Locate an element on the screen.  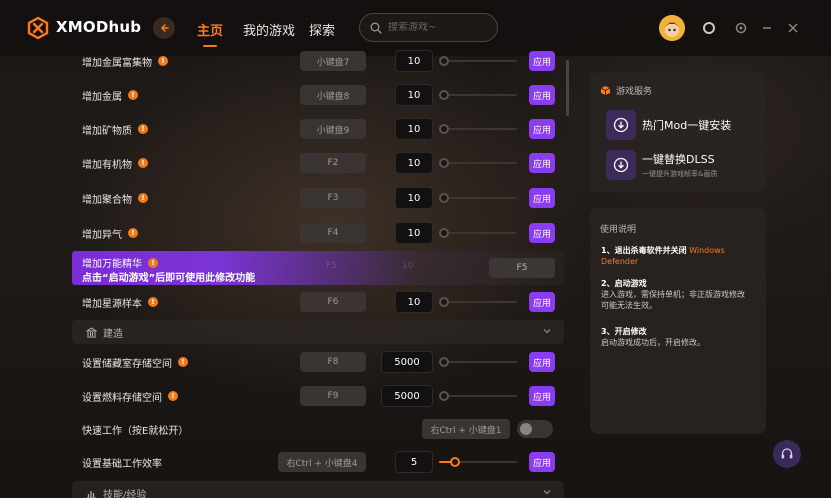
service-subtitle: 一键提升游戏帧率&画质 is located at coordinates (680, 174).